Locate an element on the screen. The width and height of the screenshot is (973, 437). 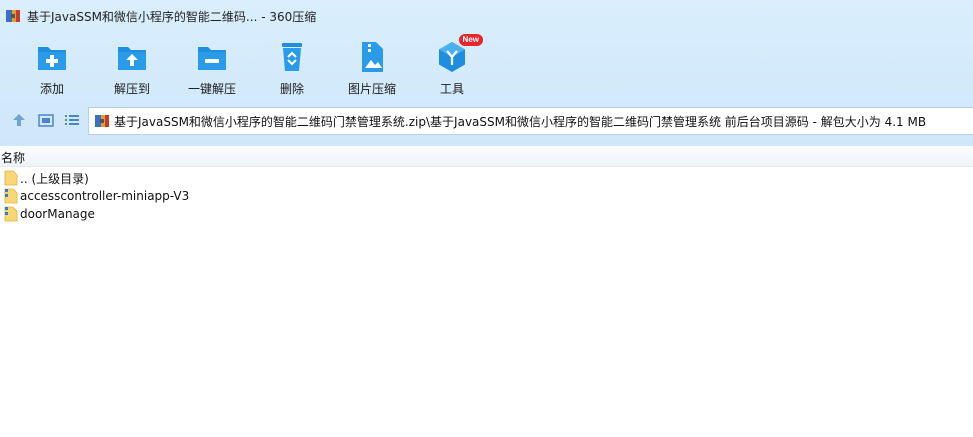
tools-button: New 工具 is located at coordinates (452, 65).